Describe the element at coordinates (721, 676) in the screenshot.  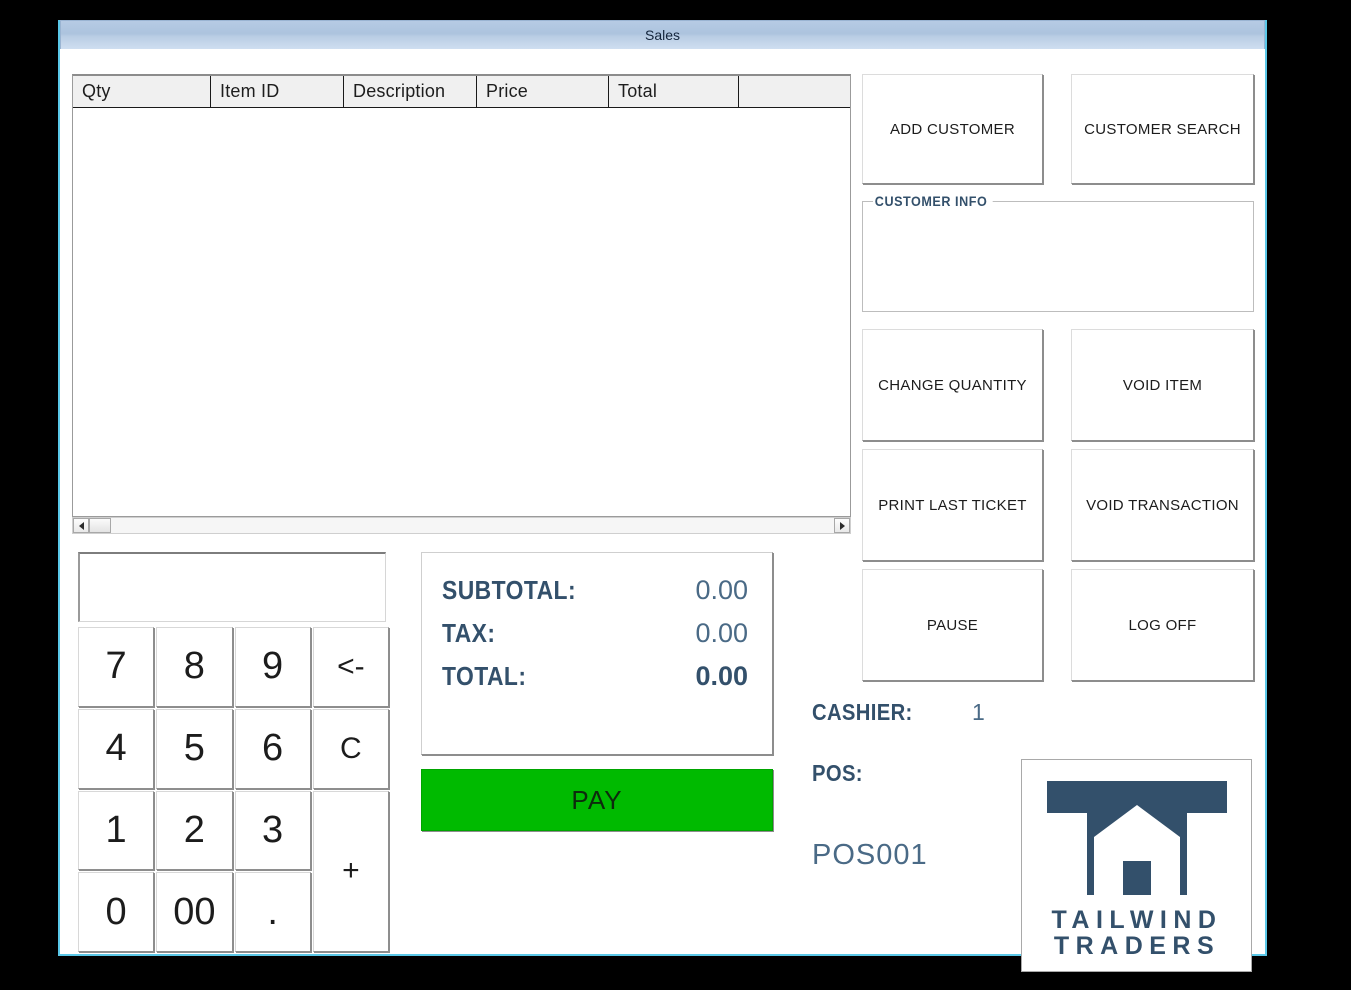
I see `total-value: 0.00` at that location.